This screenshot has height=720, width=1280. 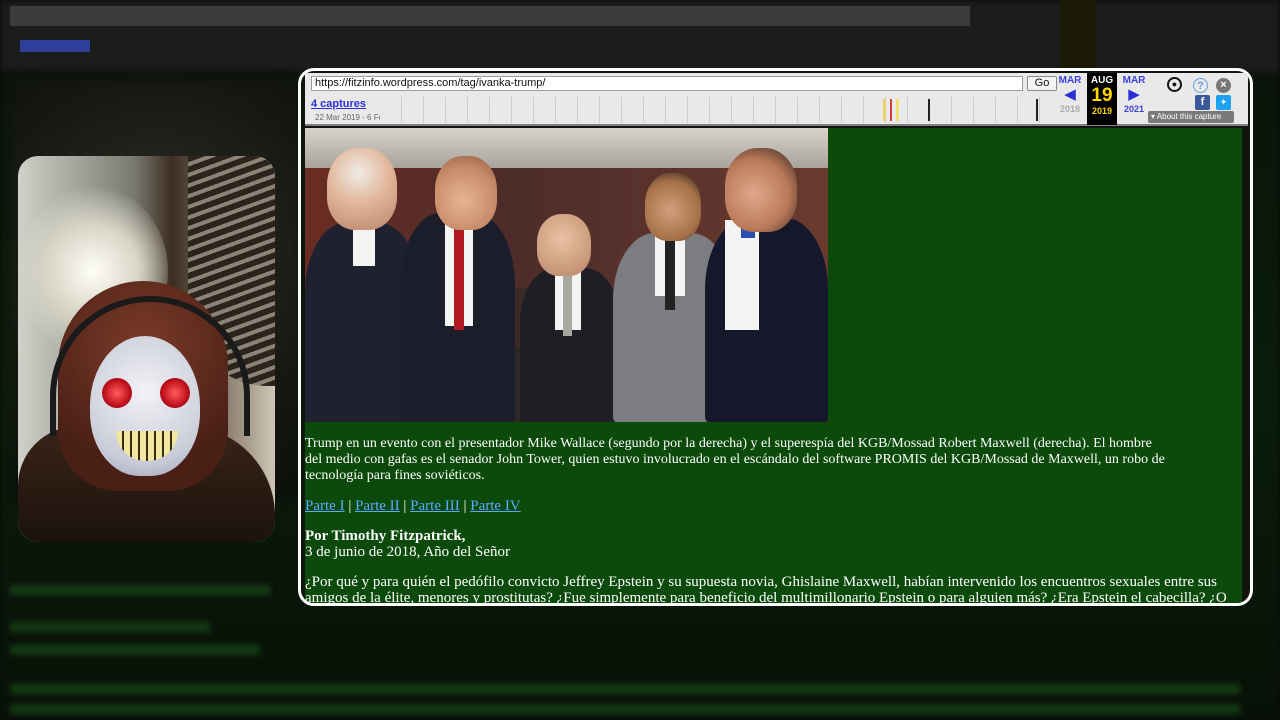 I want to click on about-capture-button: ▾ About this capture, so click(x=1191, y=117).